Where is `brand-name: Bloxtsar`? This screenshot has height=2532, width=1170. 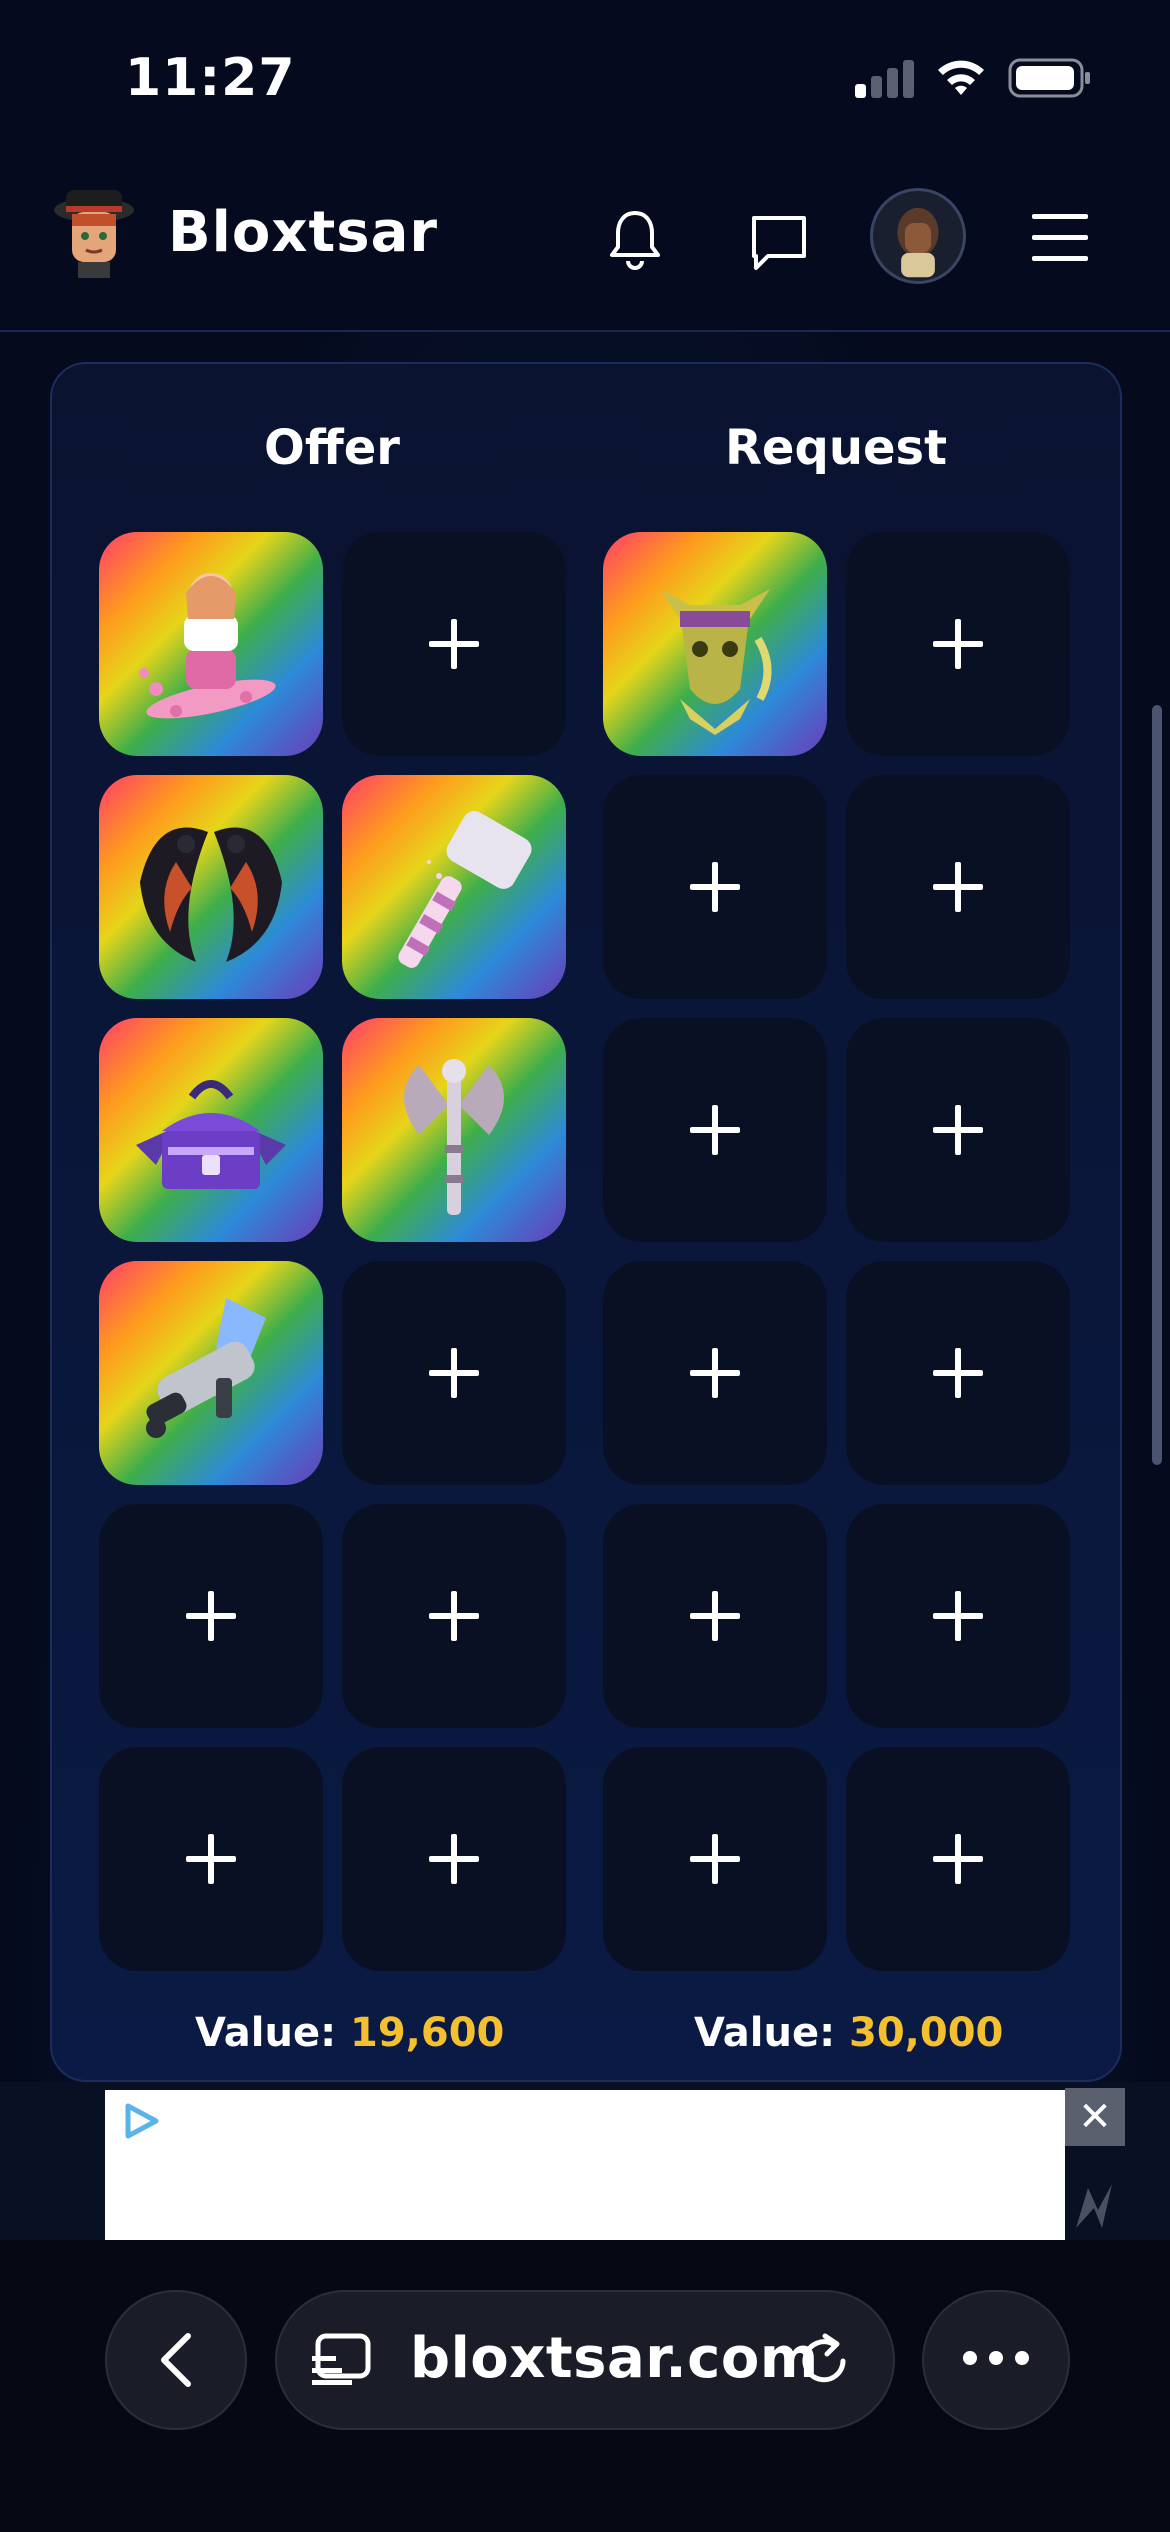 brand-name: Bloxtsar is located at coordinates (303, 232).